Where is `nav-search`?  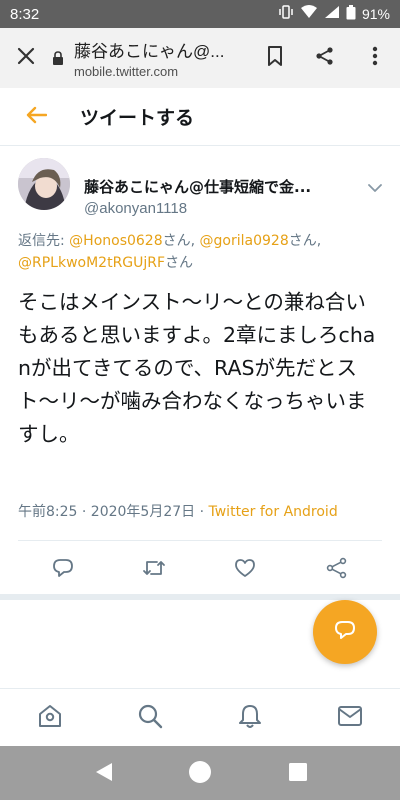 nav-search is located at coordinates (150, 718).